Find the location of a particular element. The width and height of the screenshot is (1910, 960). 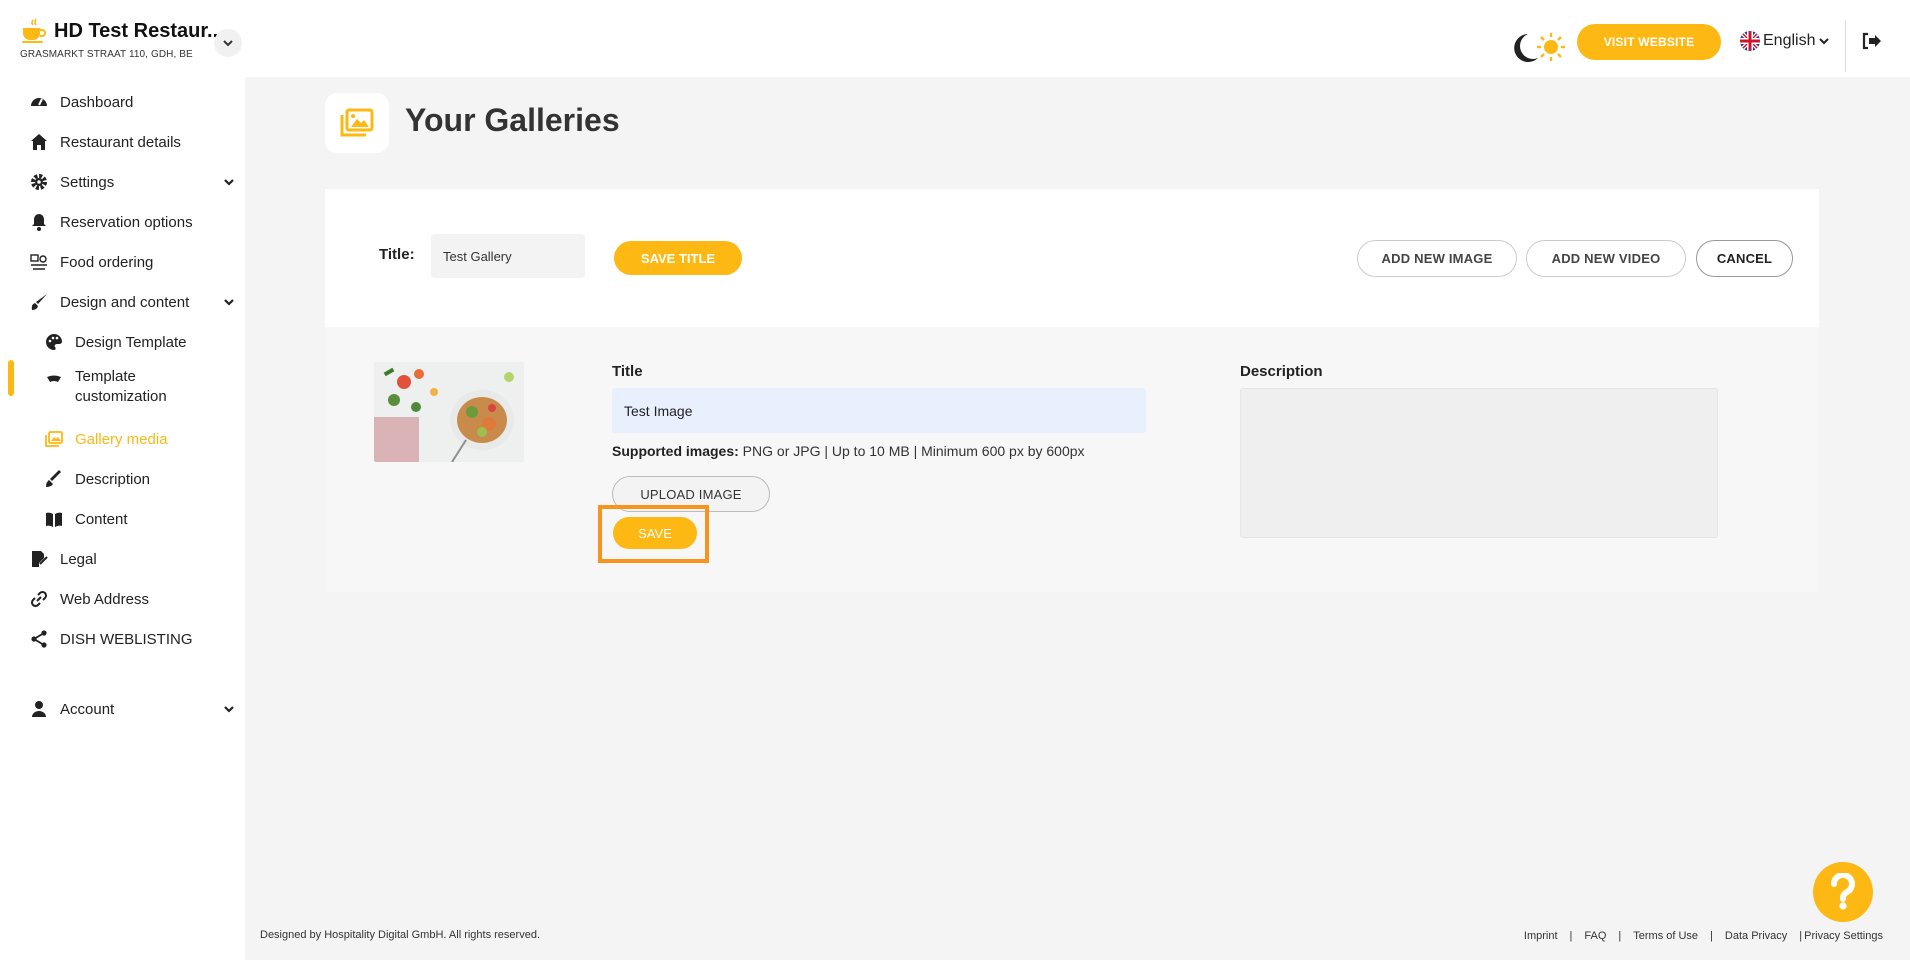

sidebar-item-legal: Legal is located at coordinates (122, 559).